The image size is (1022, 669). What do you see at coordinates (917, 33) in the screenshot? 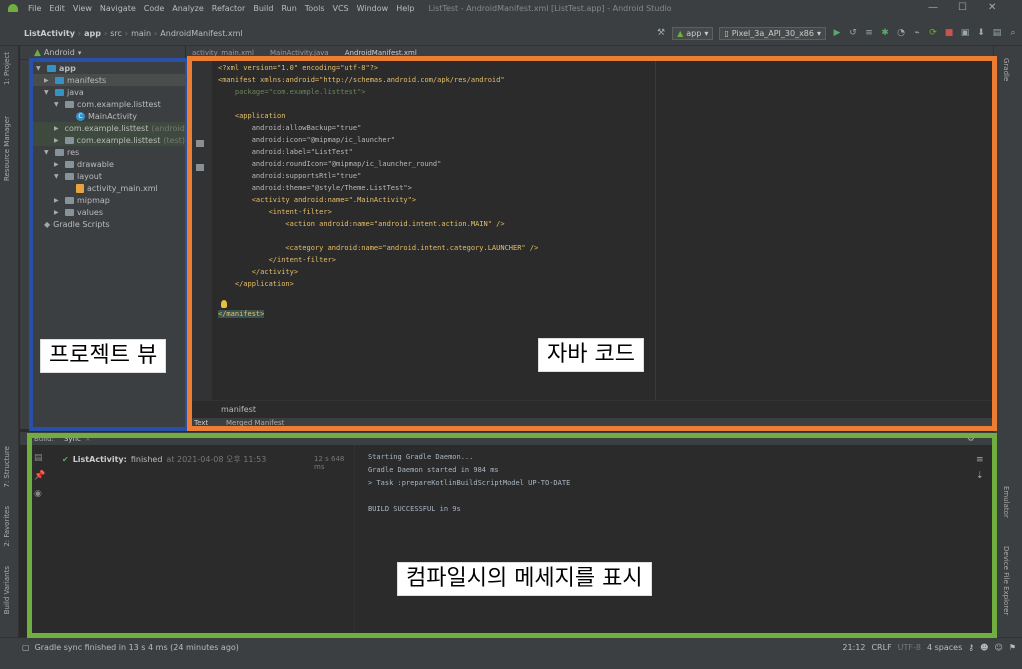
I see `attach-debugger-icon: ⌁` at bounding box center [917, 33].